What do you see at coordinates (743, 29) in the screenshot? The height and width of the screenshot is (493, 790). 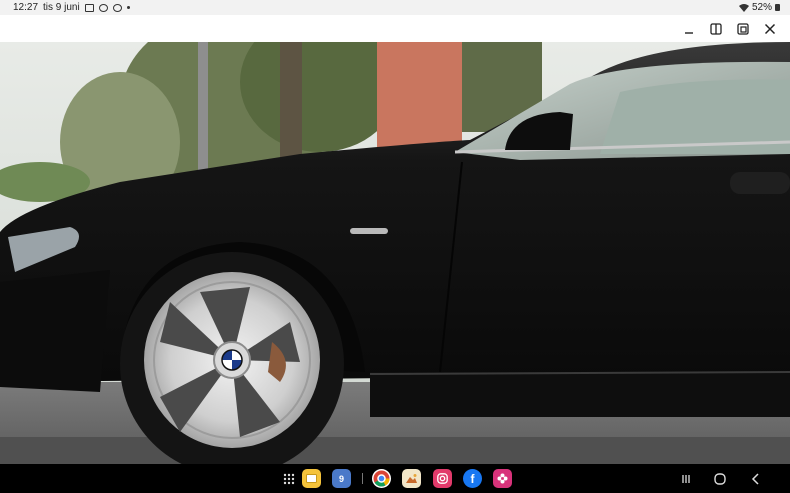 I see `popup-view-icon` at bounding box center [743, 29].